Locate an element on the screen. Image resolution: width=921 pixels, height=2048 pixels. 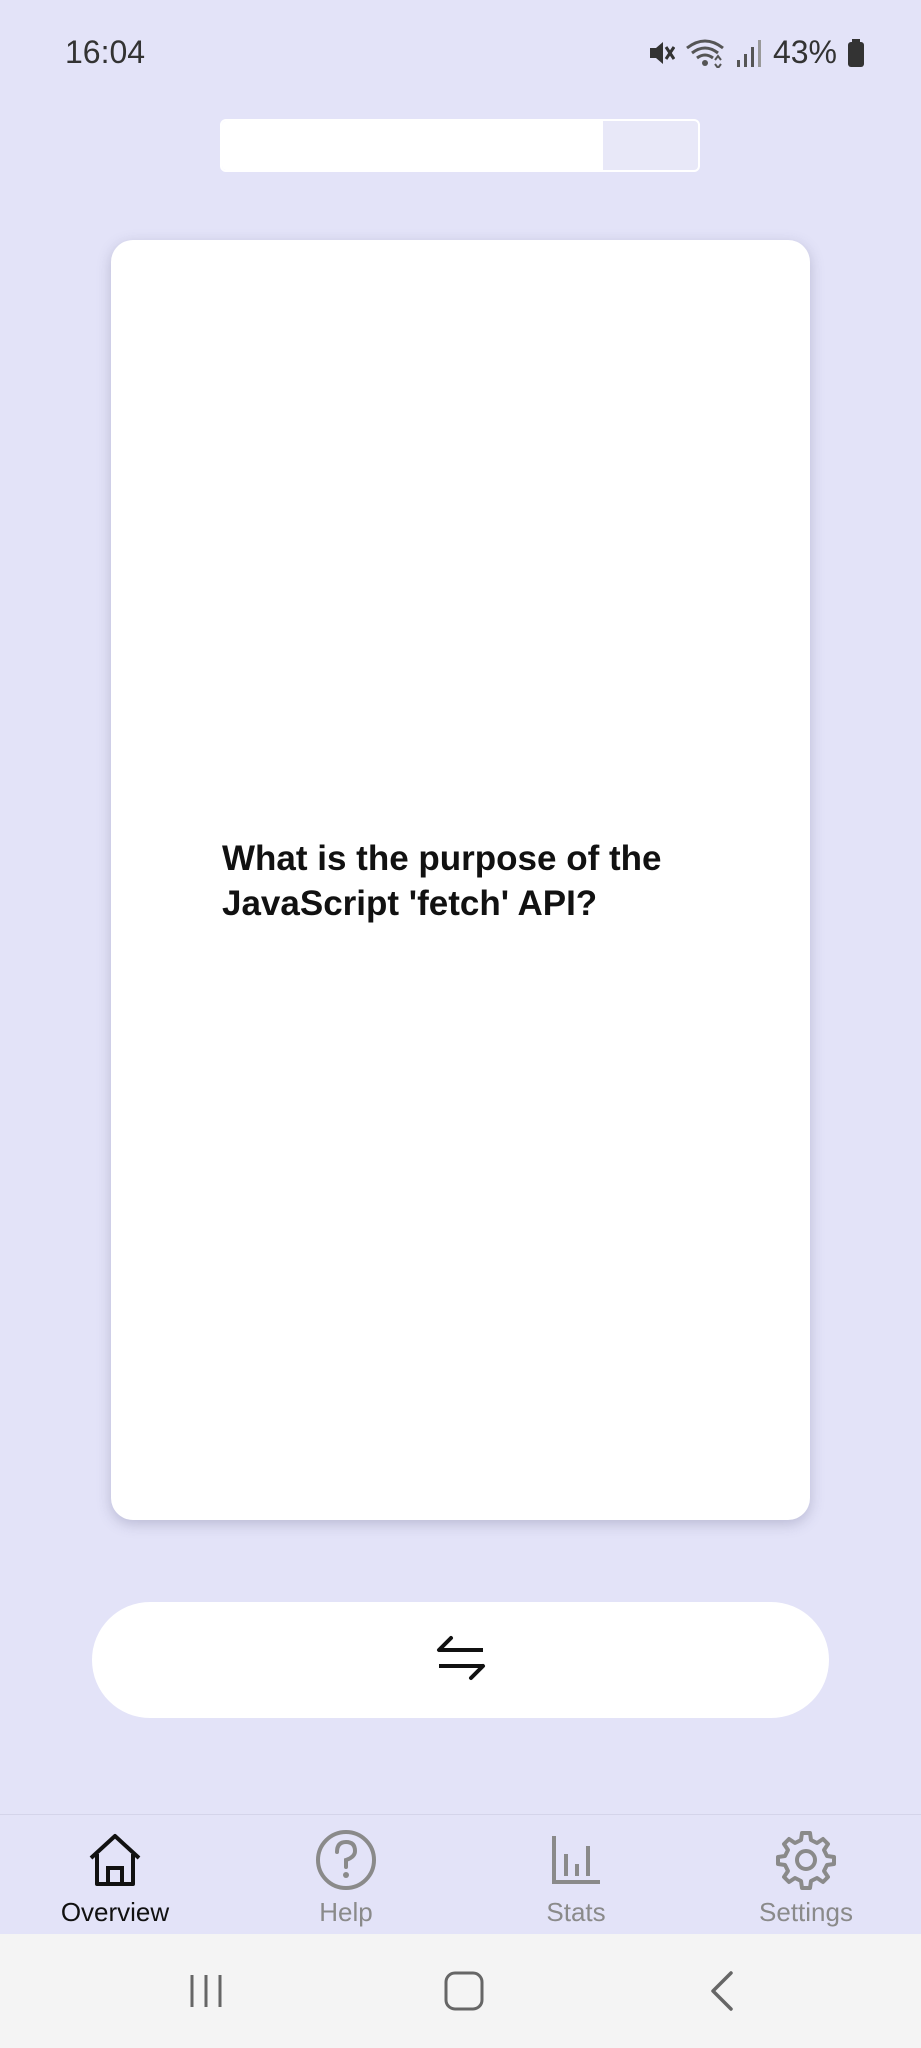
wifi-icon is located at coordinates (705, 53).